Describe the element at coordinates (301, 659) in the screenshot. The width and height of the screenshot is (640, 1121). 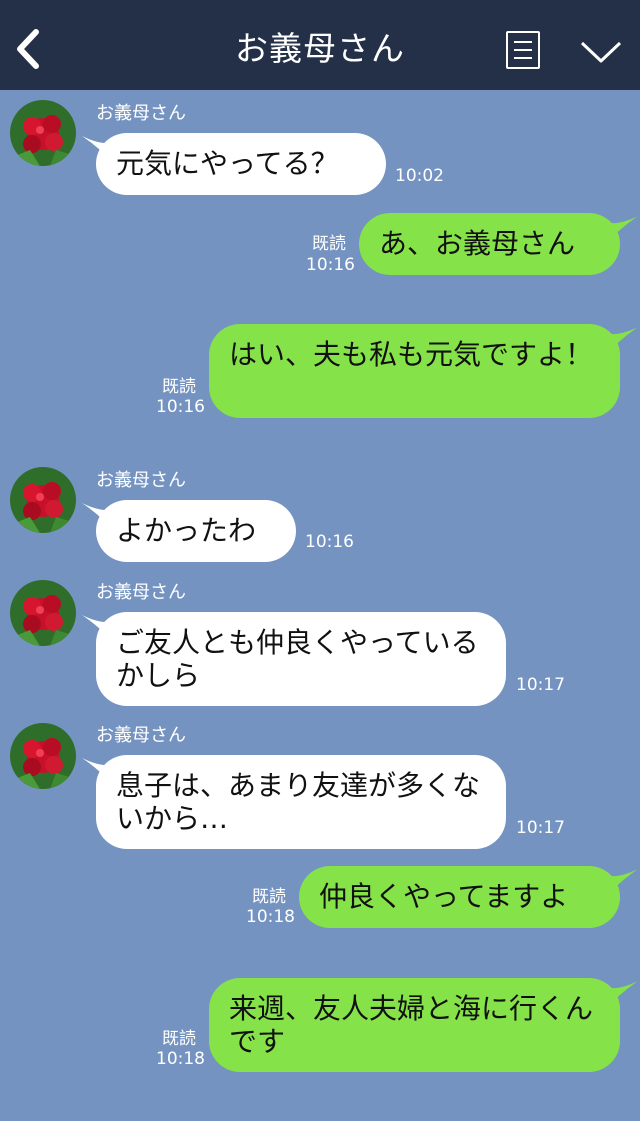
I see `message-bubble-incoming: ご友人とも仲良くやっているかしら` at that location.